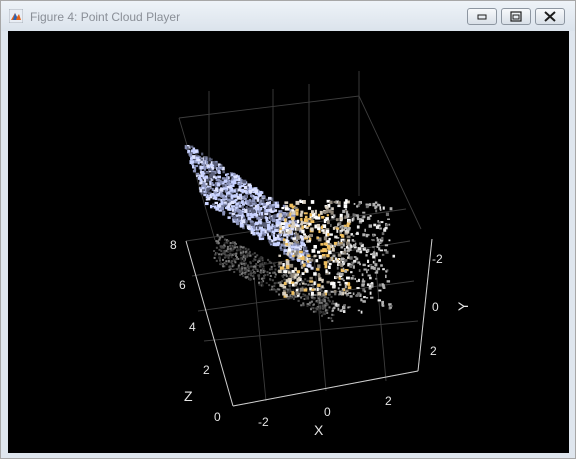 The height and width of the screenshot is (459, 576). Describe the element at coordinates (288, 16) in the screenshot. I see `title-bar: Figure 4: Point Cloud Player` at that location.